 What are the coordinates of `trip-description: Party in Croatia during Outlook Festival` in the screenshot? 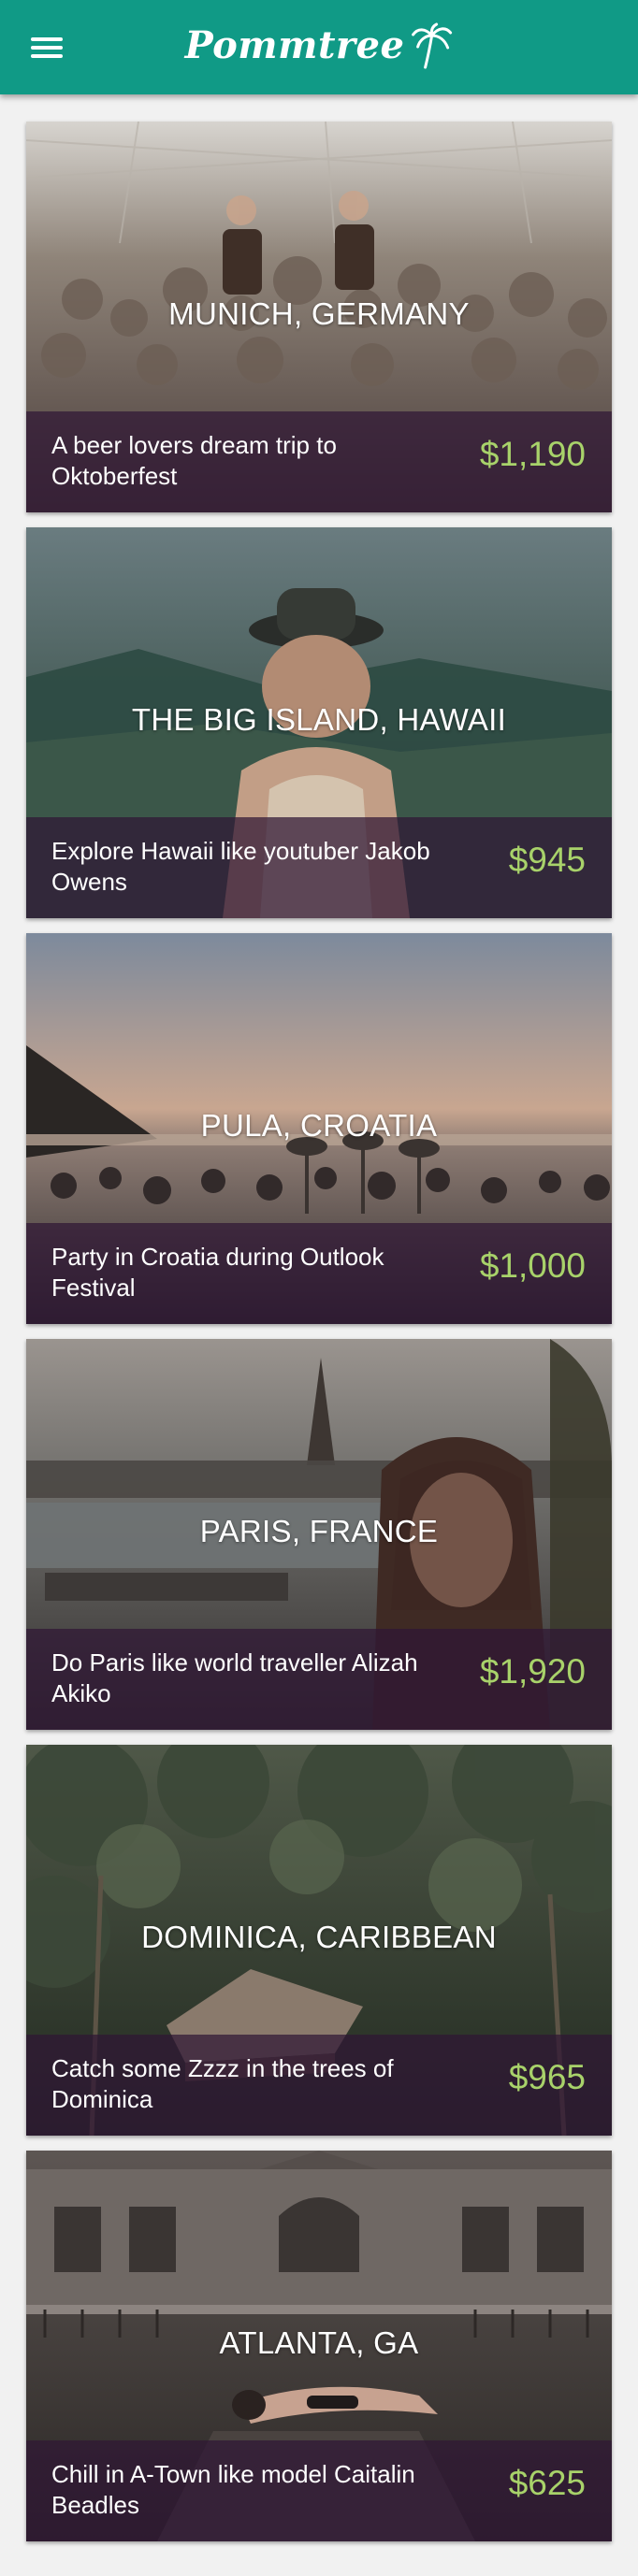 It's located at (217, 1273).